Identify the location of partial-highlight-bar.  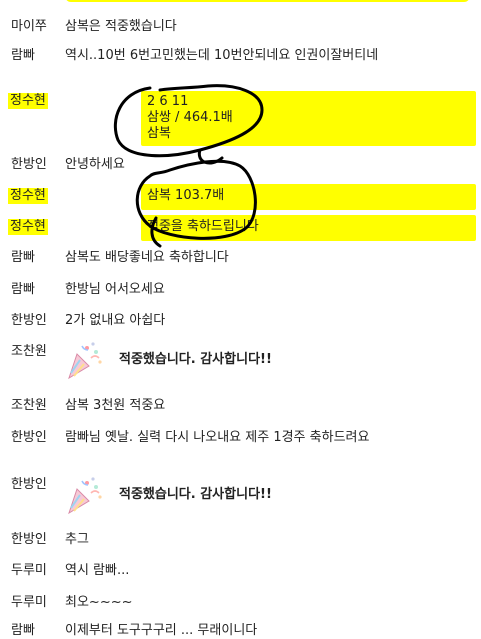
(267, 1).